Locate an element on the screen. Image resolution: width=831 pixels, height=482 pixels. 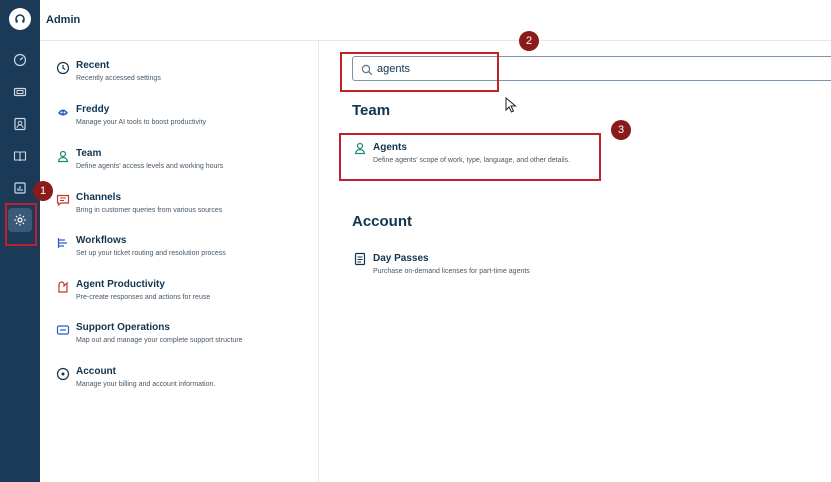
chat-icon is located at coordinates (63, 200).